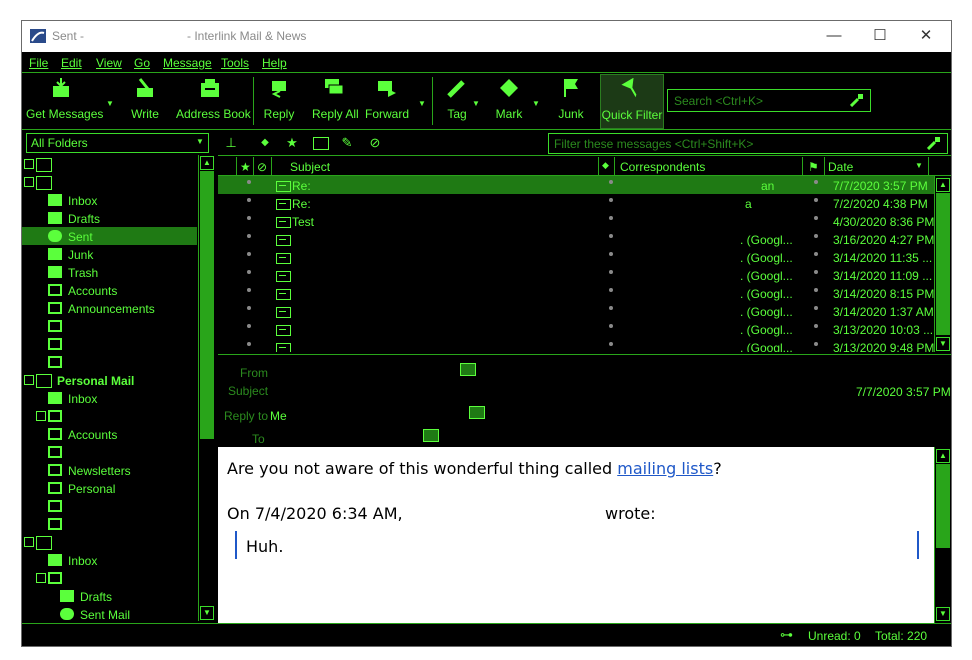 The height and width of the screenshot is (660, 972). Describe the element at coordinates (109, 254) in the screenshot. I see `folder-junk: Junk` at that location.